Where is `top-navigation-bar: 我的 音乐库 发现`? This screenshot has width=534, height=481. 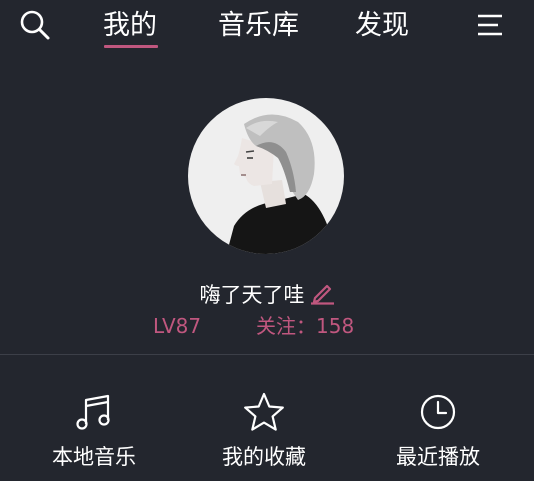 top-navigation-bar: 我的 音乐库 发现 is located at coordinates (267, 28).